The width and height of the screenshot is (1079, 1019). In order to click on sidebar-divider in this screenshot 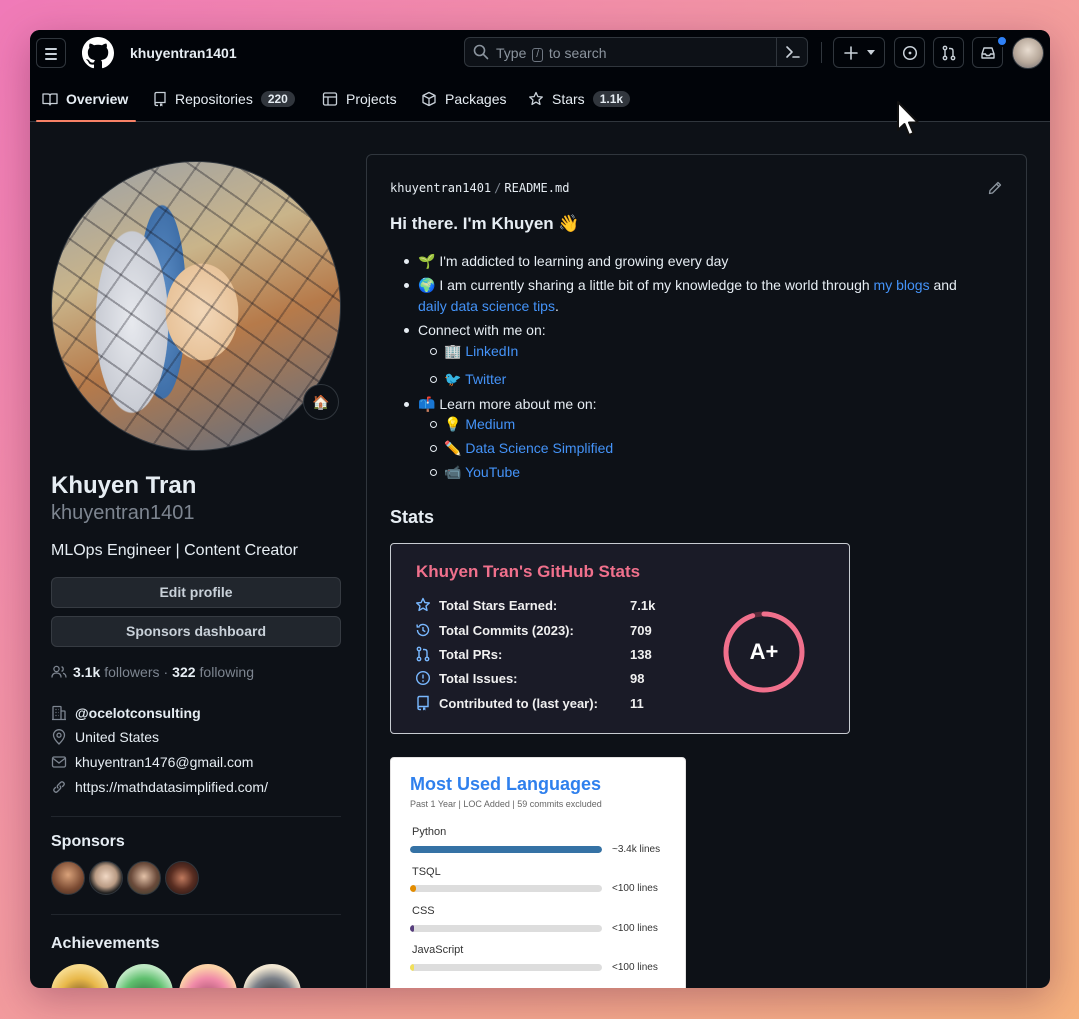, I will do `click(196, 816)`.